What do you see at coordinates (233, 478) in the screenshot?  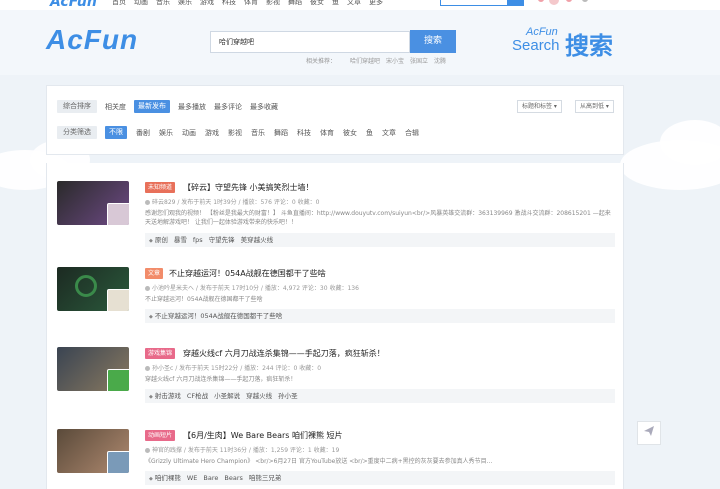 I see `video-tag: Bears` at bounding box center [233, 478].